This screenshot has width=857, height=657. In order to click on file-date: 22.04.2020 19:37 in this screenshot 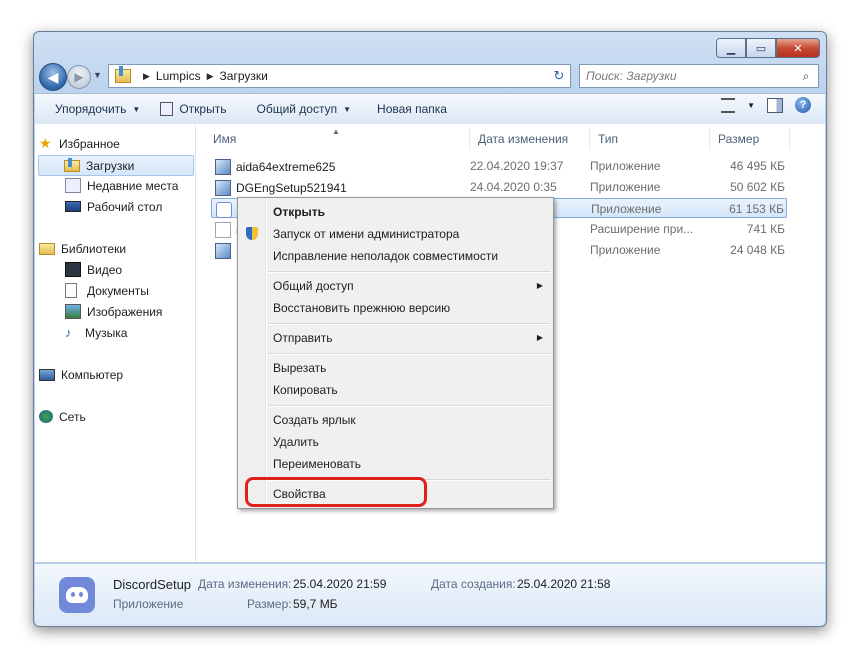, I will do `click(517, 166)`.